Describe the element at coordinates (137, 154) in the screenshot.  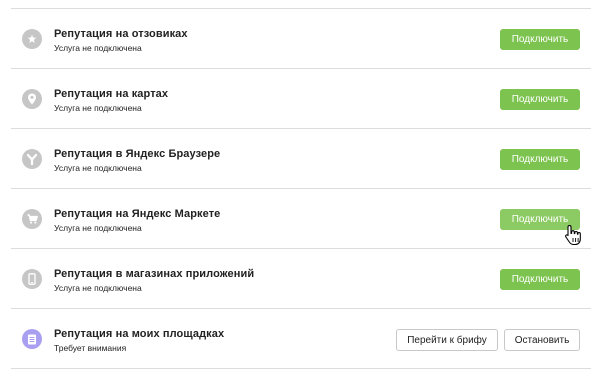
I see `service-title: Репутация в Яндекс Браузере` at that location.